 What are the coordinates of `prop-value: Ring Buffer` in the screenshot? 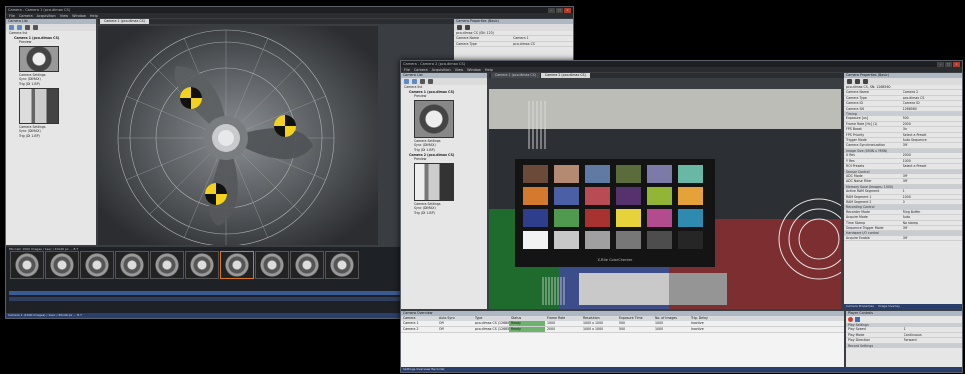 It's located at (932, 212).